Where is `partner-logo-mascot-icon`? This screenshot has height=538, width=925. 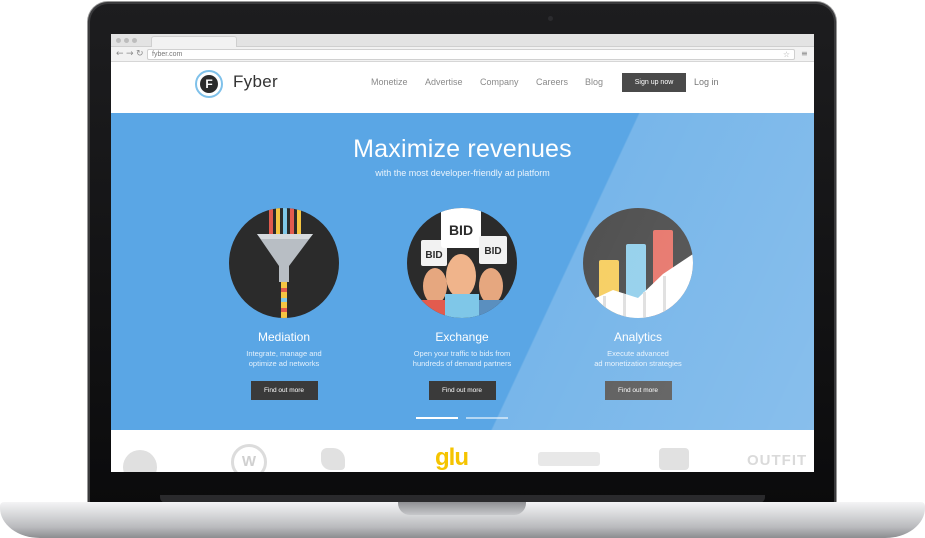
partner-logo-mascot-icon is located at coordinates (333, 459).